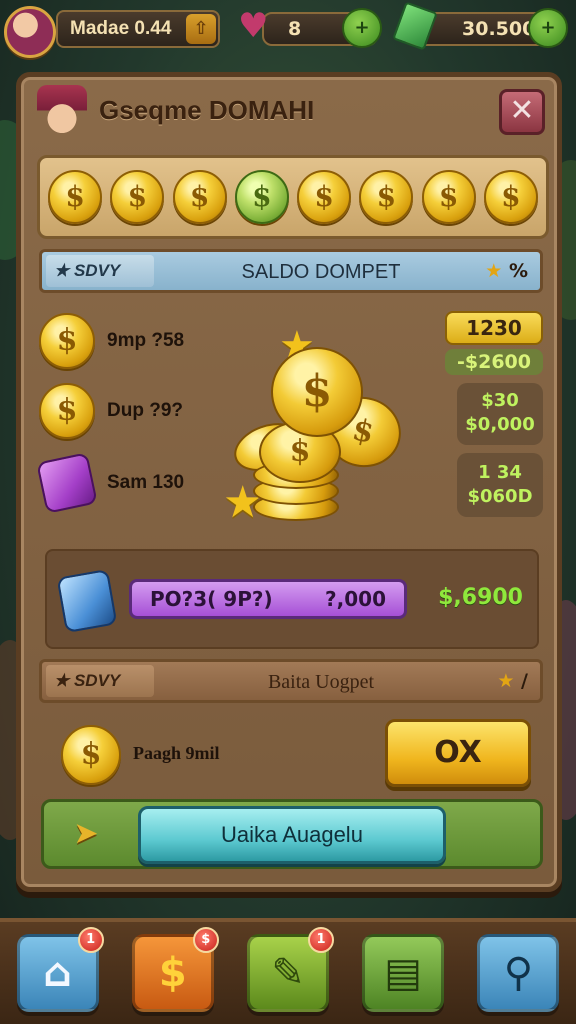  I want to click on top-hud: Madae 0.44 ⇧ 8 ♥ + 30.500 +, so click(288, 29).